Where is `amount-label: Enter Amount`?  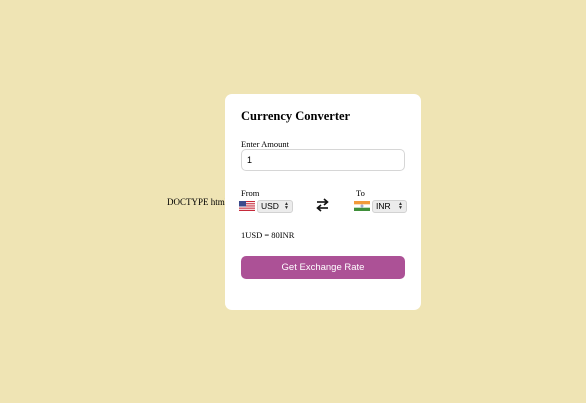
amount-label: Enter Amount is located at coordinates (265, 144).